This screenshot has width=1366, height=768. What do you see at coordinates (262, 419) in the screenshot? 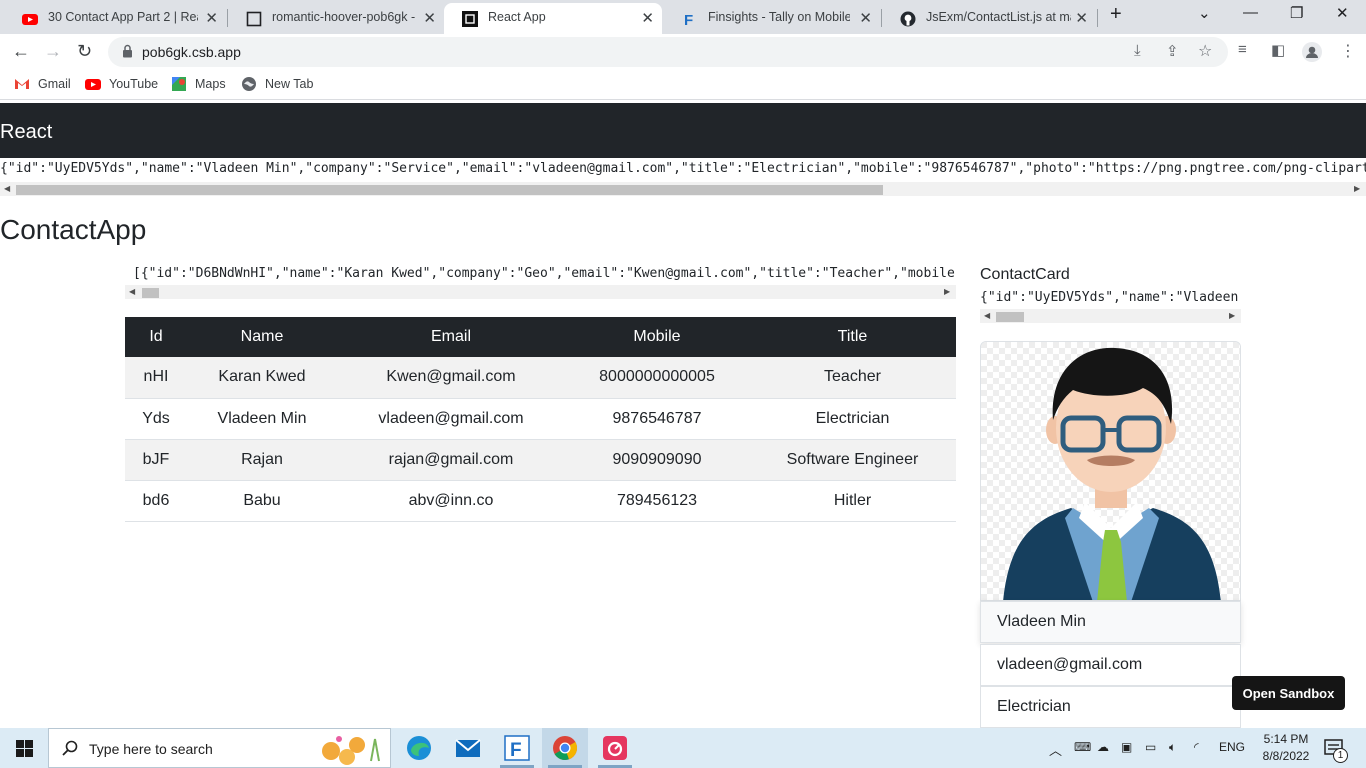
I see `cell-name: Vladeen Min` at bounding box center [262, 419].